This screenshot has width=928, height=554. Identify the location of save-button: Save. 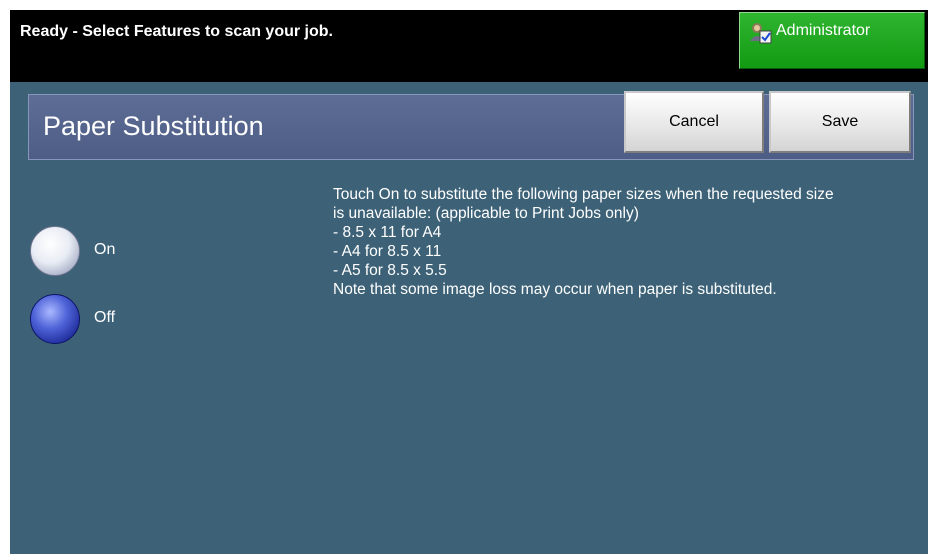
(840, 122).